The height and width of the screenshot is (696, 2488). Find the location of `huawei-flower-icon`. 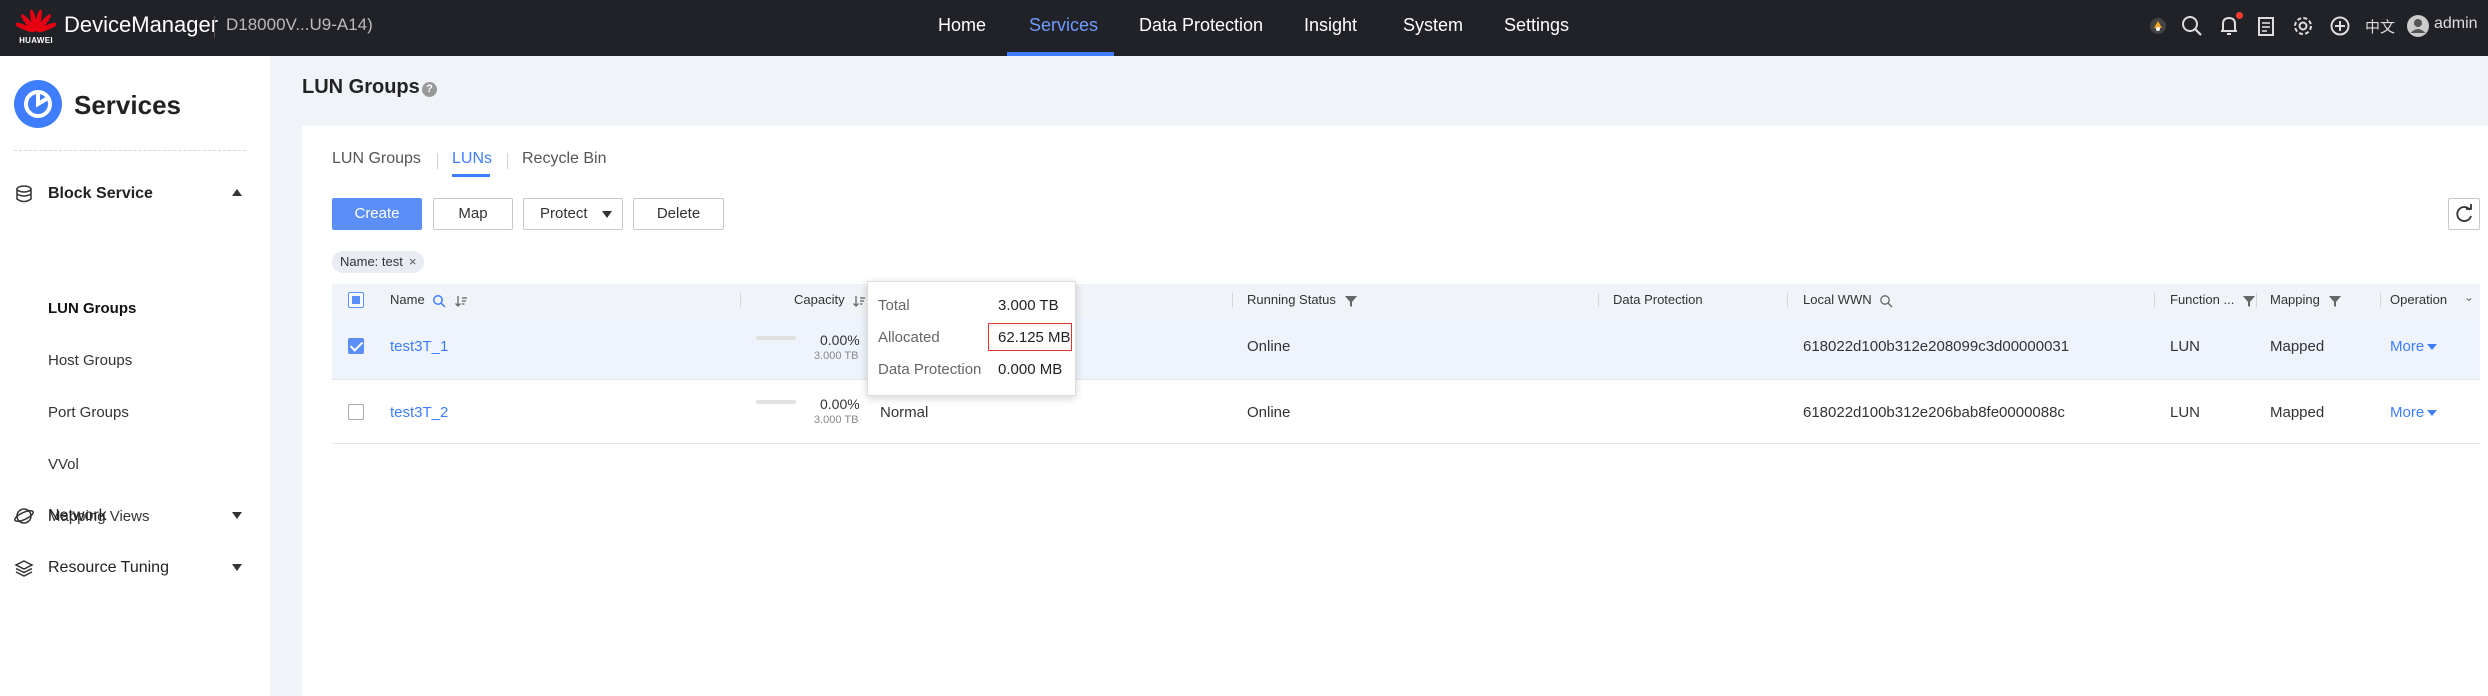

huawei-flower-icon is located at coordinates (36, 21).